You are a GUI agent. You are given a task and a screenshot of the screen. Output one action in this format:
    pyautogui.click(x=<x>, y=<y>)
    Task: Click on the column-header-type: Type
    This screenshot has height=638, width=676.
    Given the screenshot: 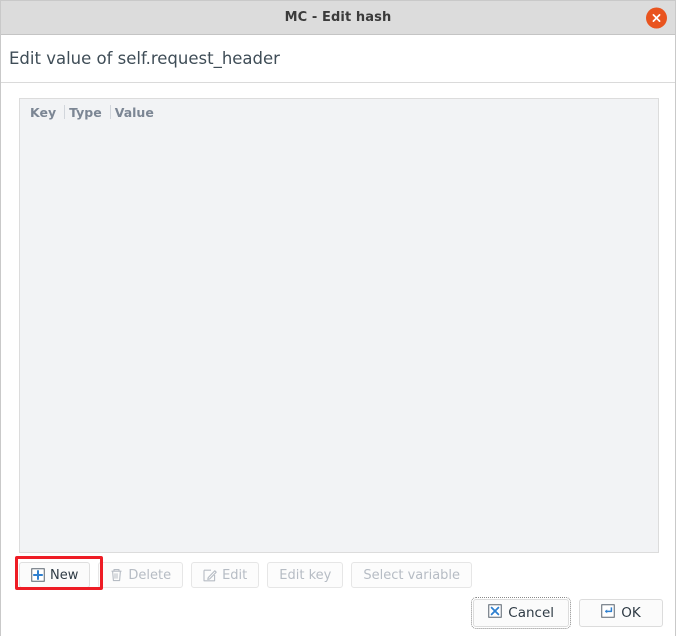 What is the action you would take?
    pyautogui.click(x=85, y=112)
    